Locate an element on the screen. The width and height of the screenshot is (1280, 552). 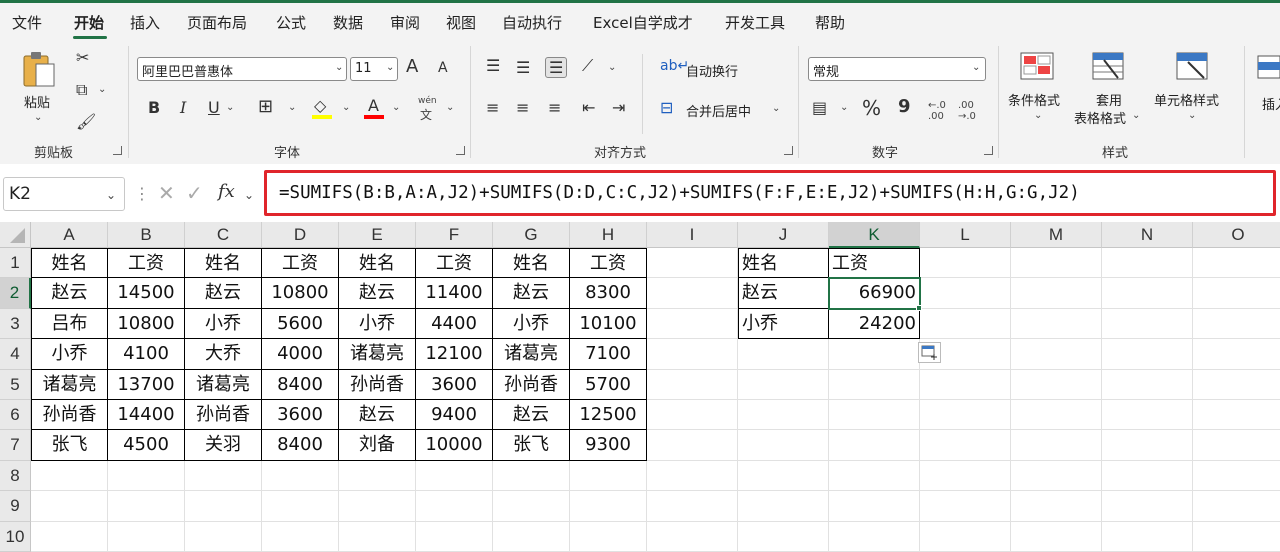
column-header-o: O is located at coordinates (1236, 235).